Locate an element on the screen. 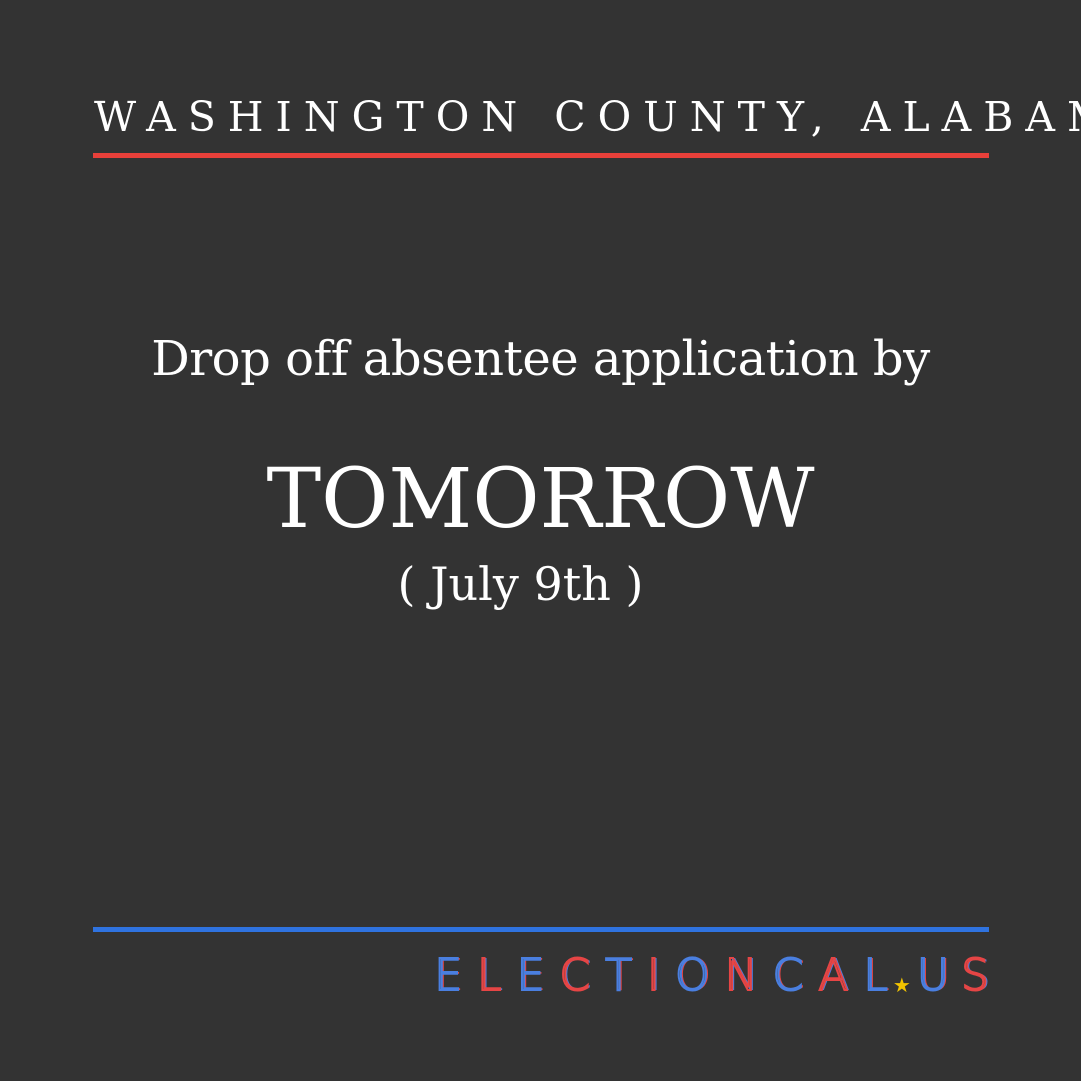 The width and height of the screenshot is (1081, 1081). brand-letter: S is located at coordinates (980, 975).